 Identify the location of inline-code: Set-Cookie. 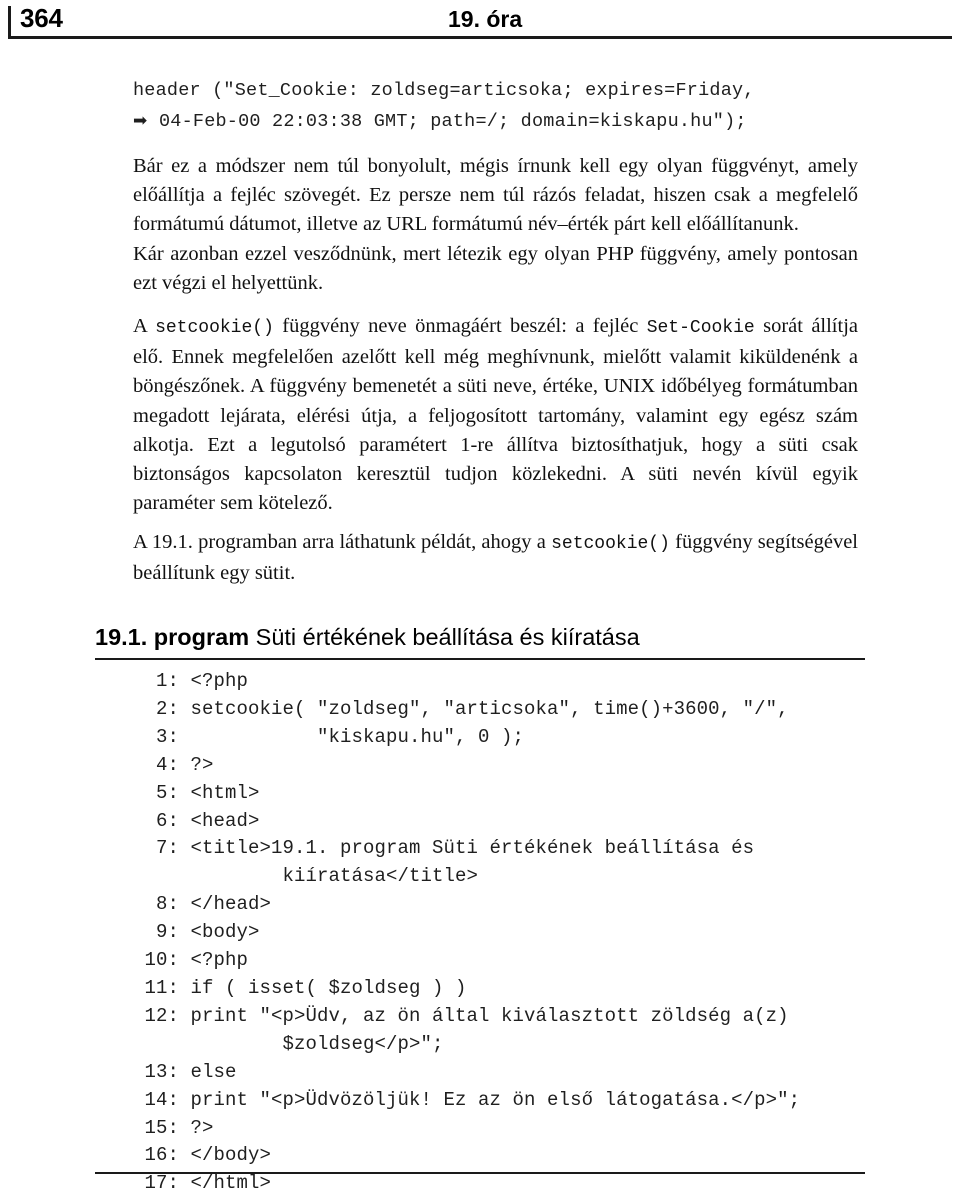
(700, 328).